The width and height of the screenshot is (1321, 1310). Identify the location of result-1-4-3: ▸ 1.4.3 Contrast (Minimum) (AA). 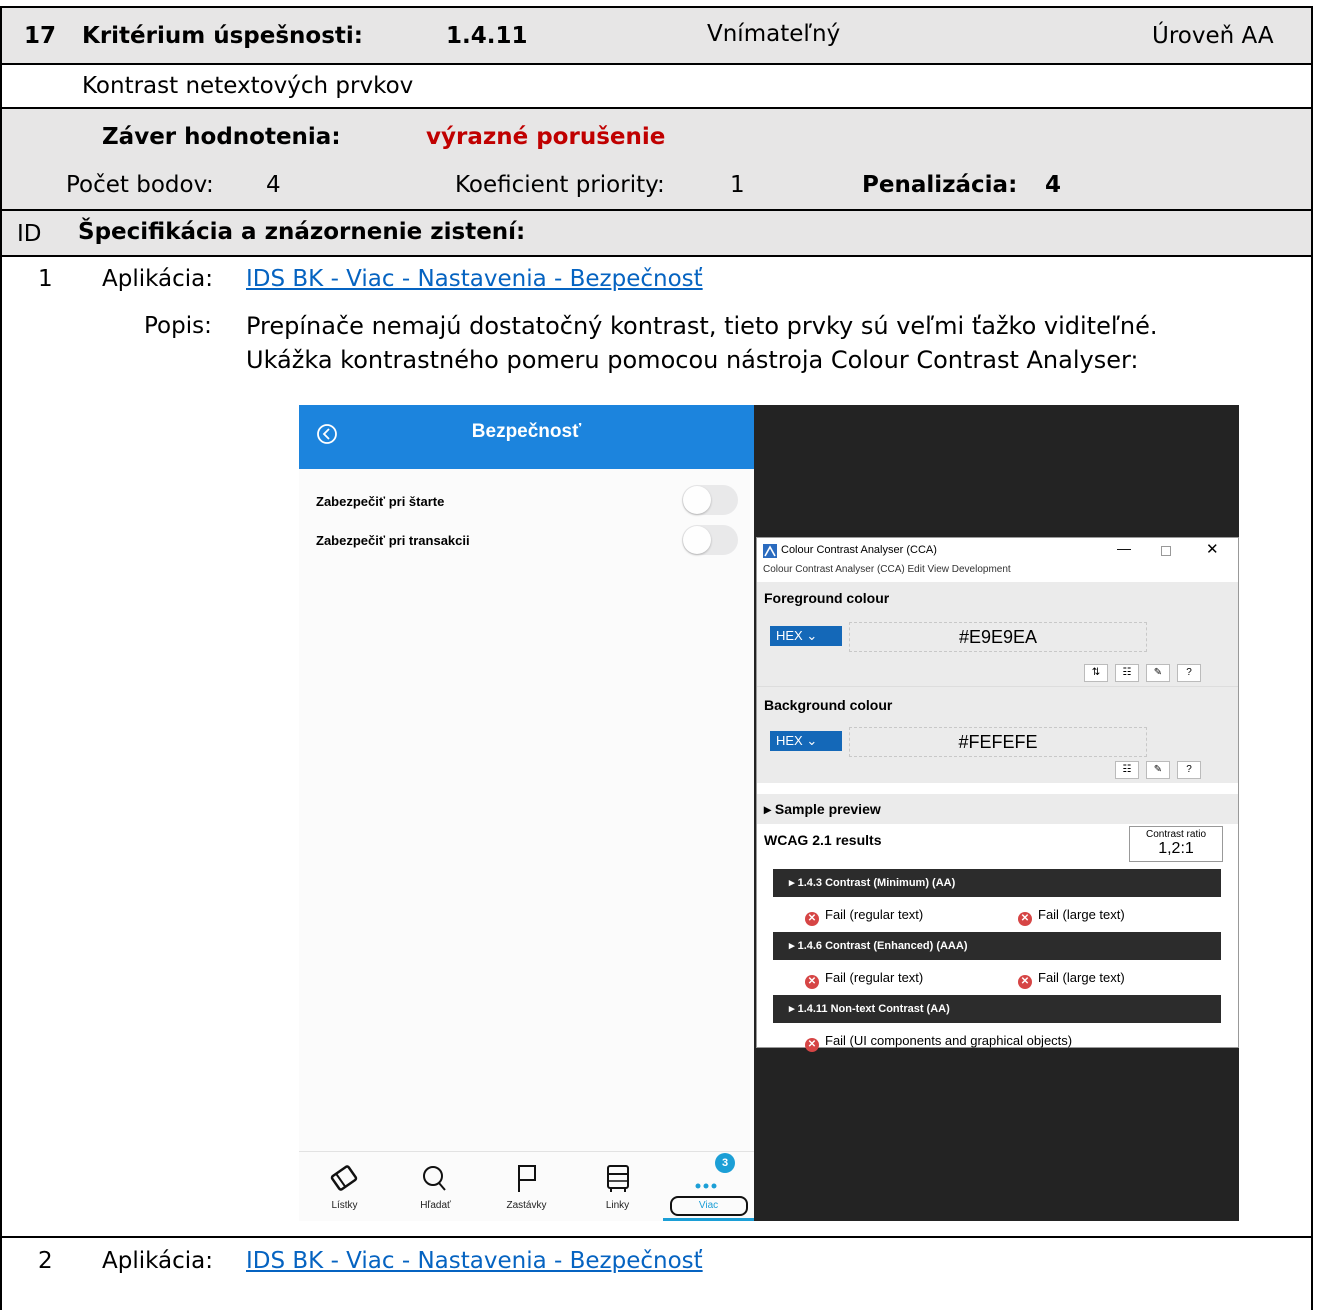
(997, 883).